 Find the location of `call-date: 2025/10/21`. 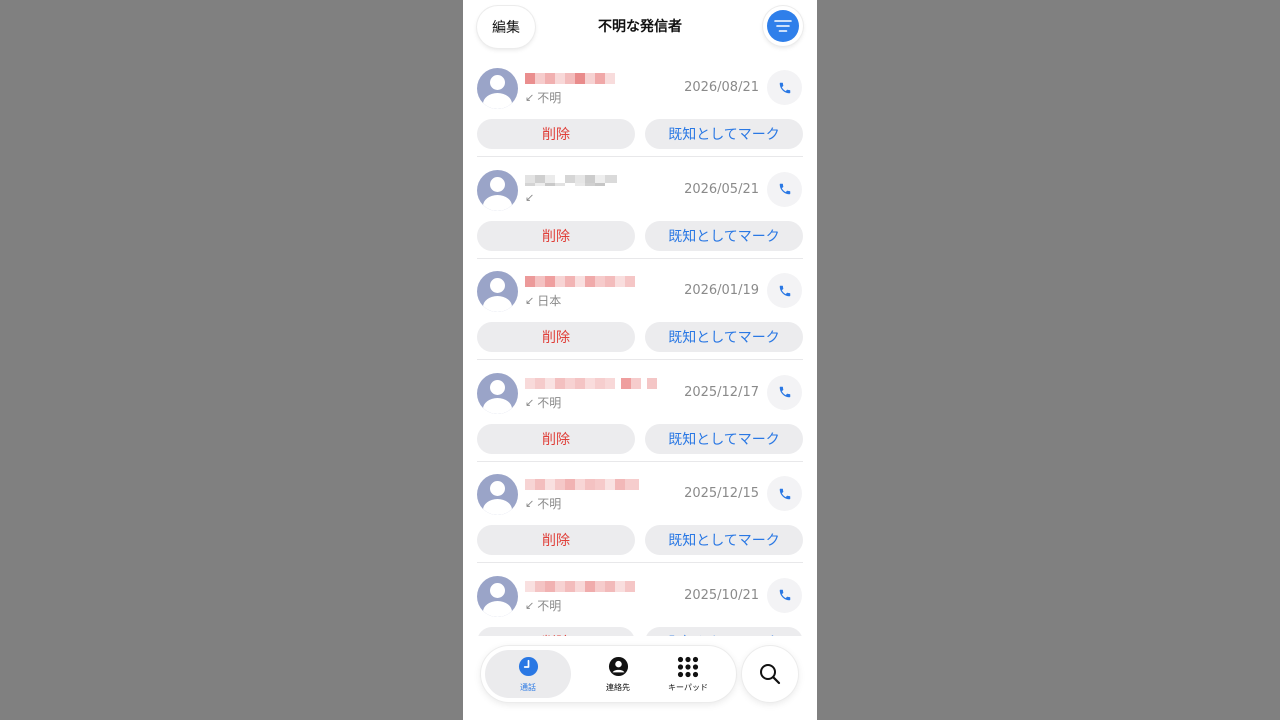

call-date: 2025/10/21 is located at coordinates (721, 595).